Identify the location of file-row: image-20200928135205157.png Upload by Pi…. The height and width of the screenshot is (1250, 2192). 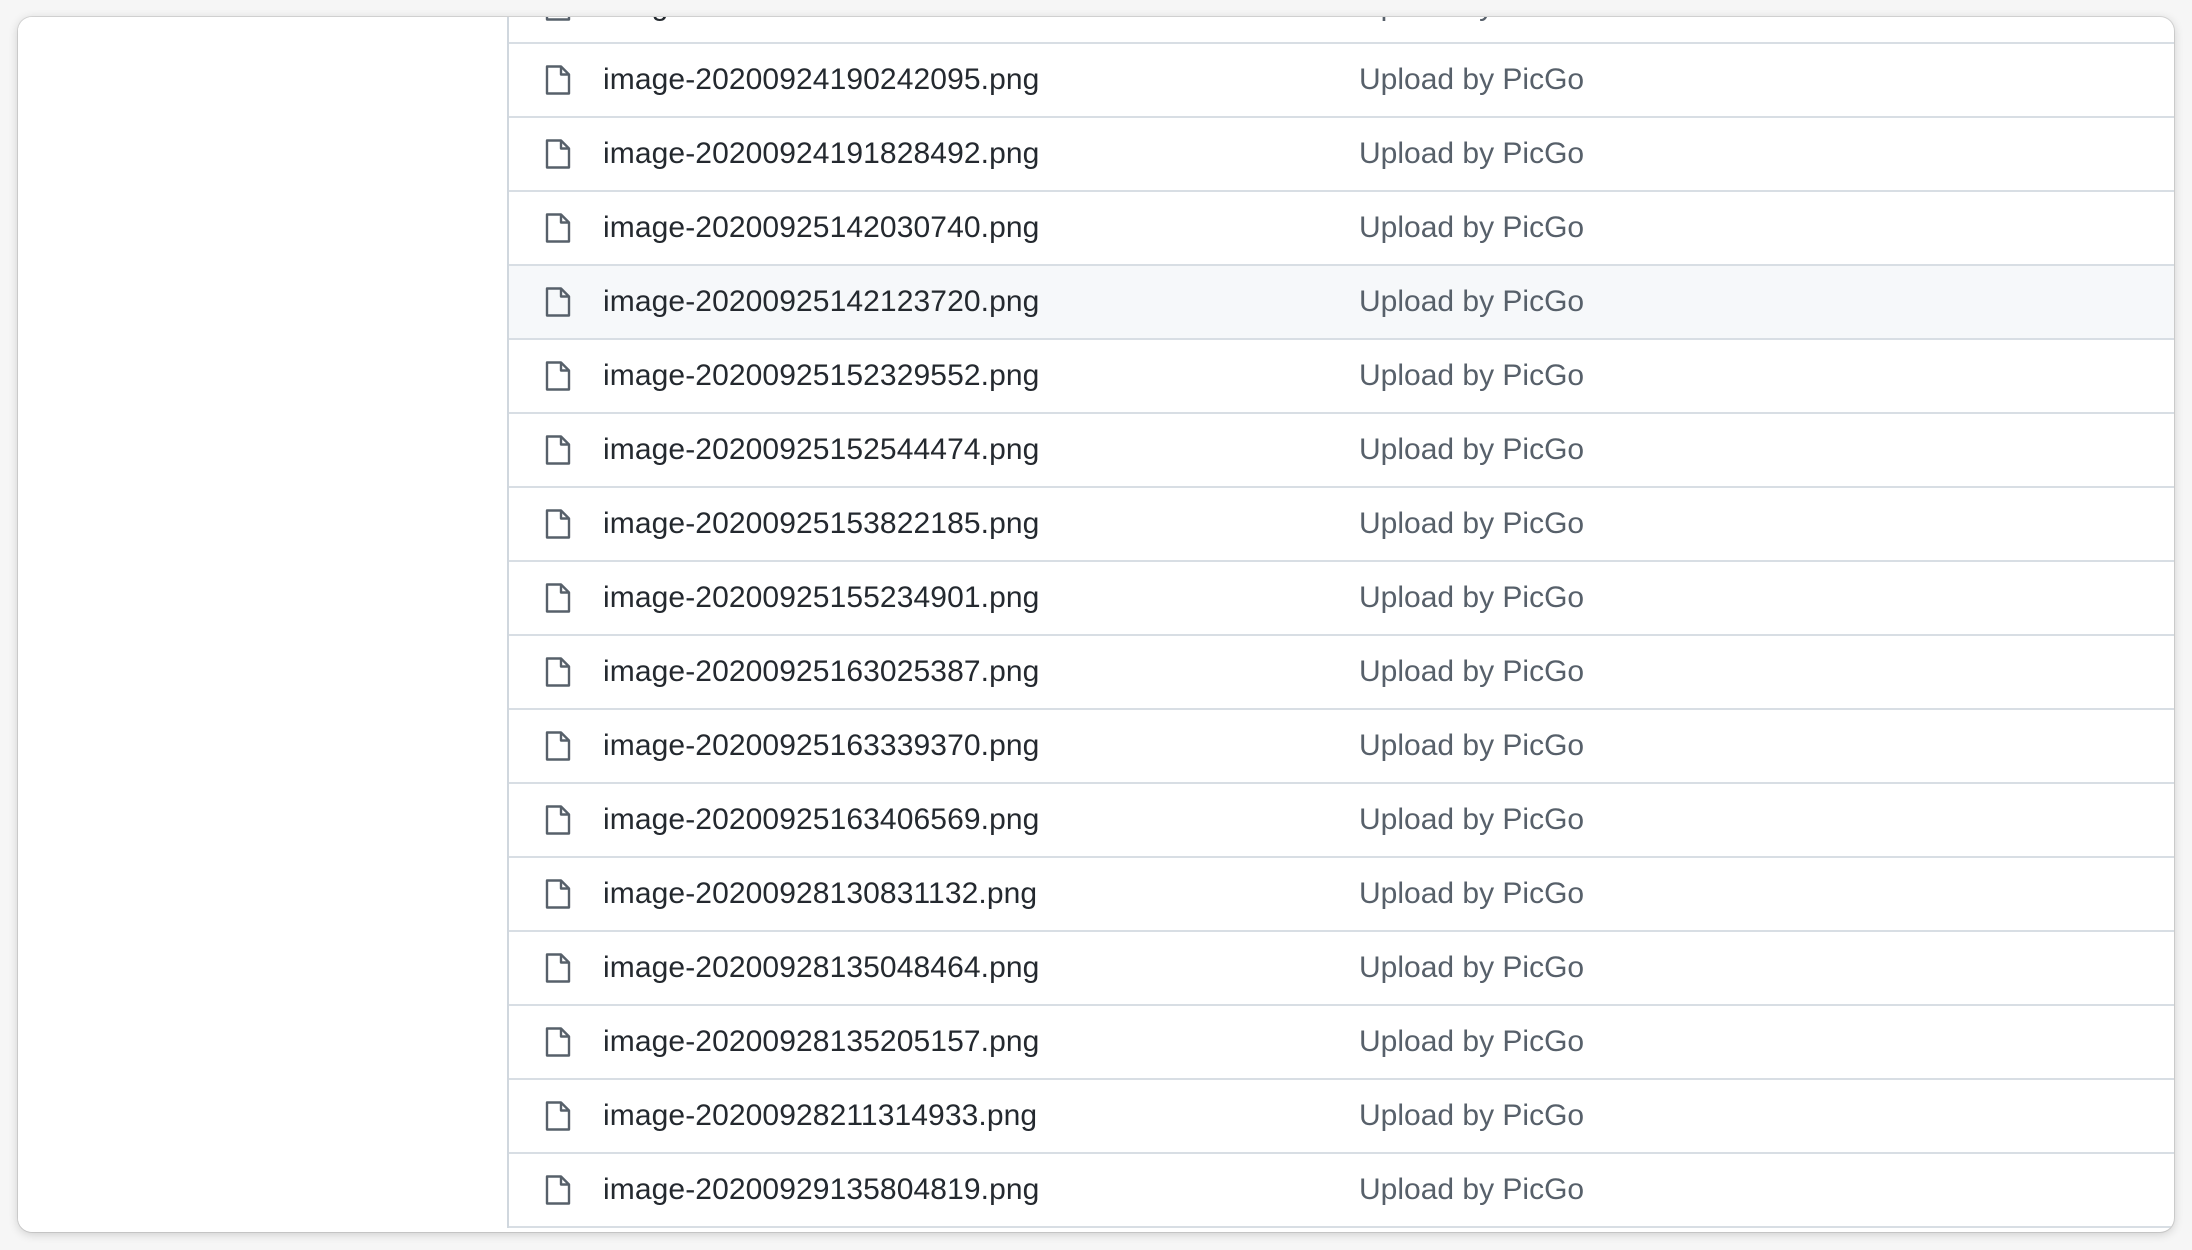
(1341, 1043).